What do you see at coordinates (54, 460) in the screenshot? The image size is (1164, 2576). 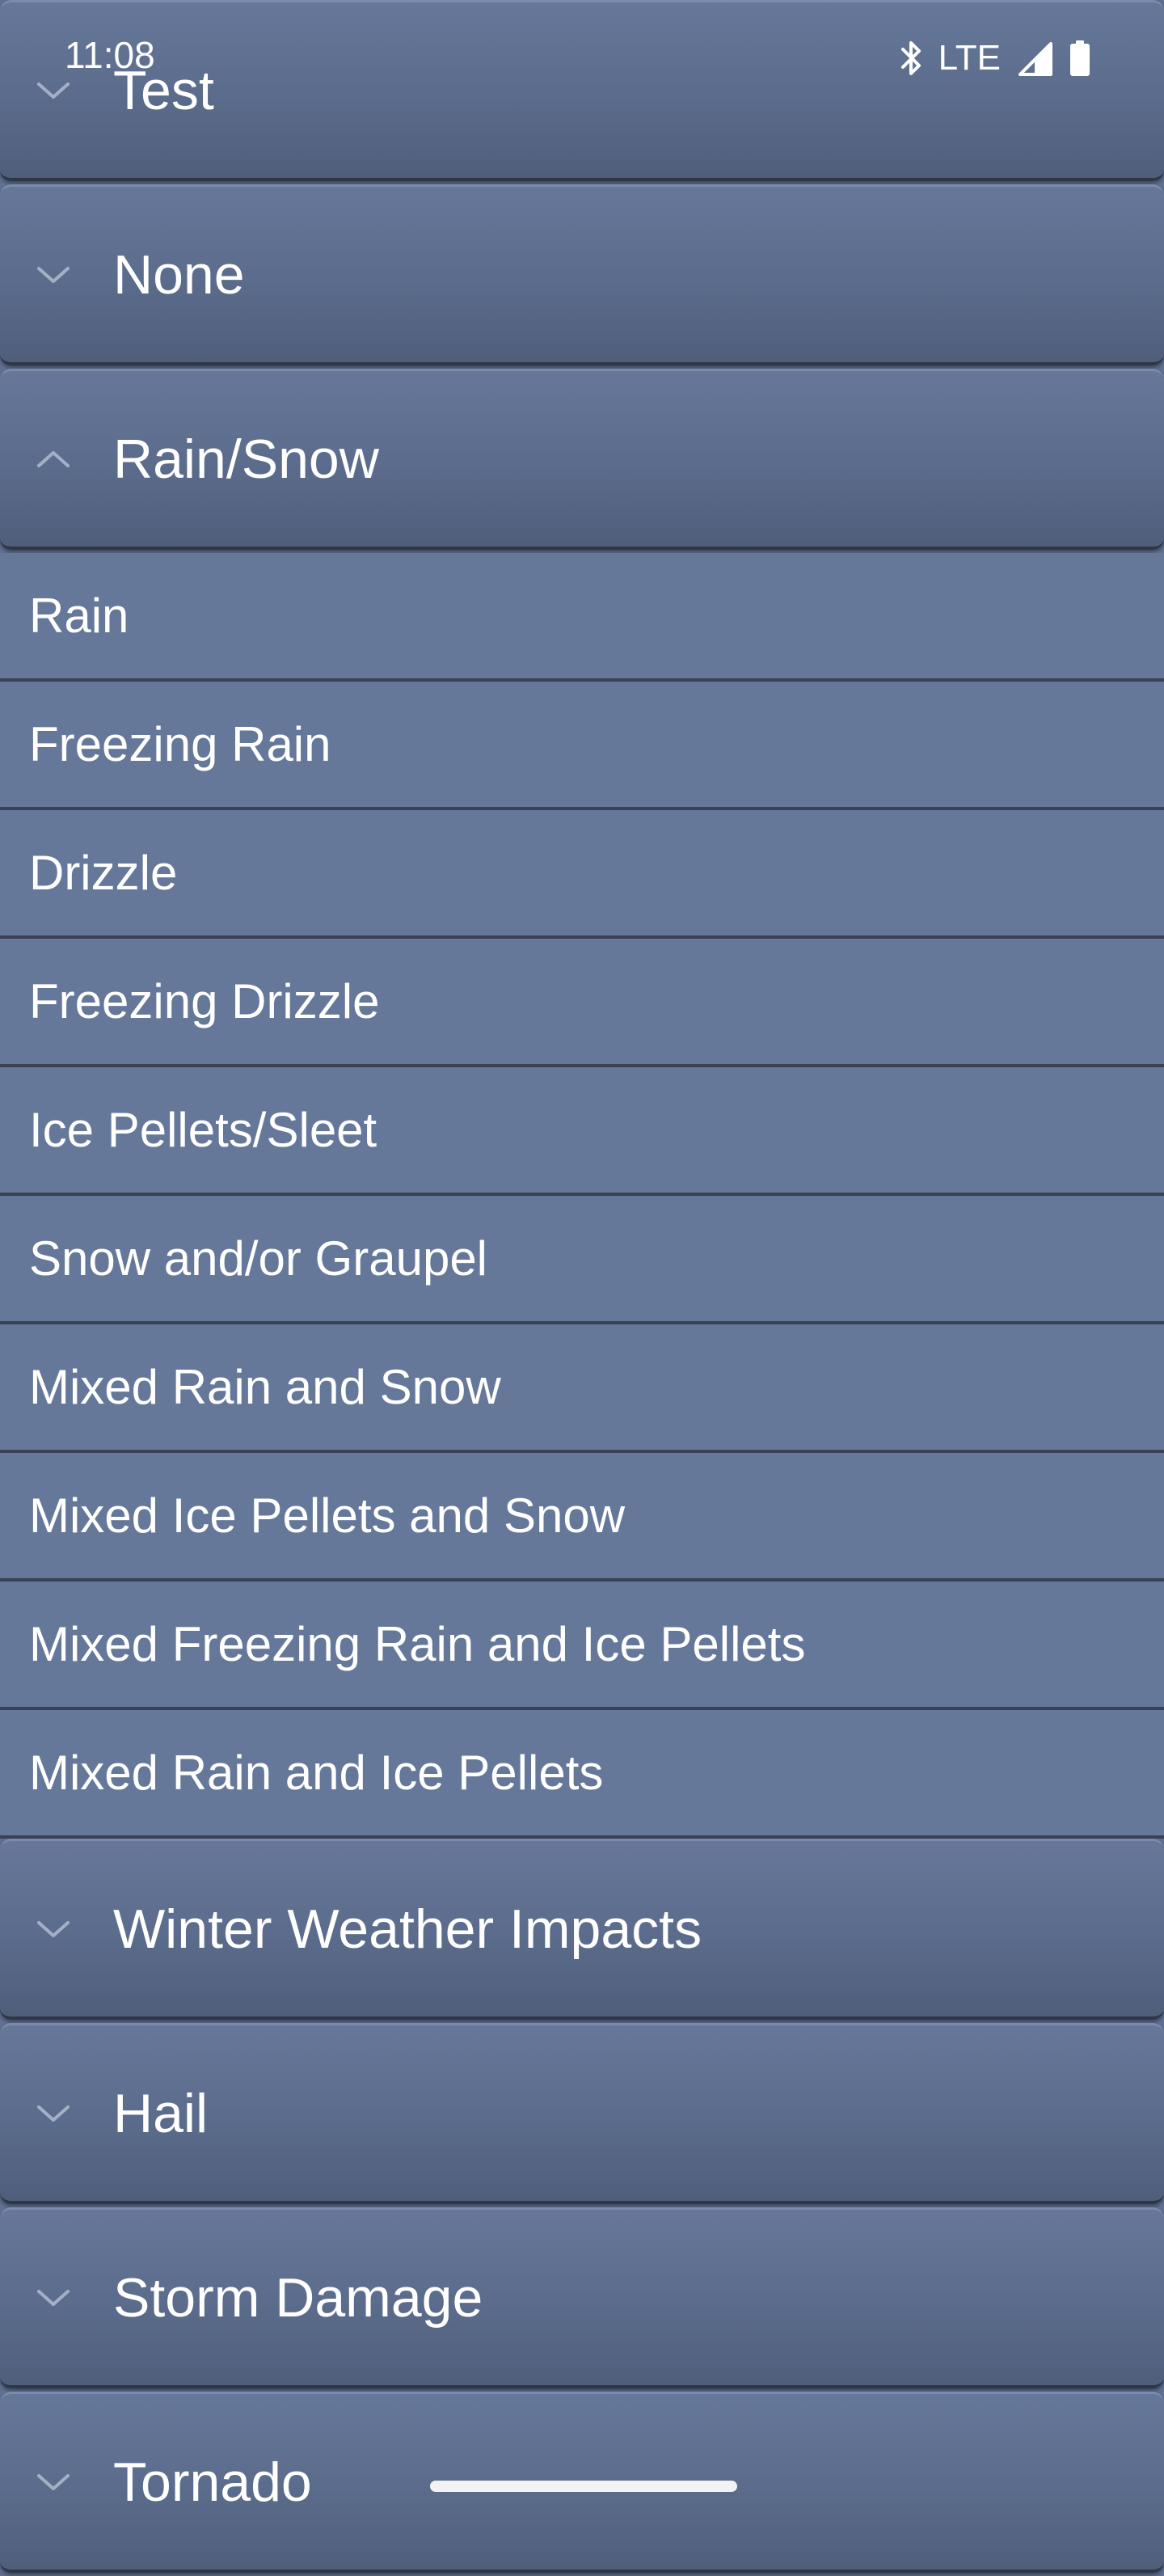 I see `chevron-up-icon` at bounding box center [54, 460].